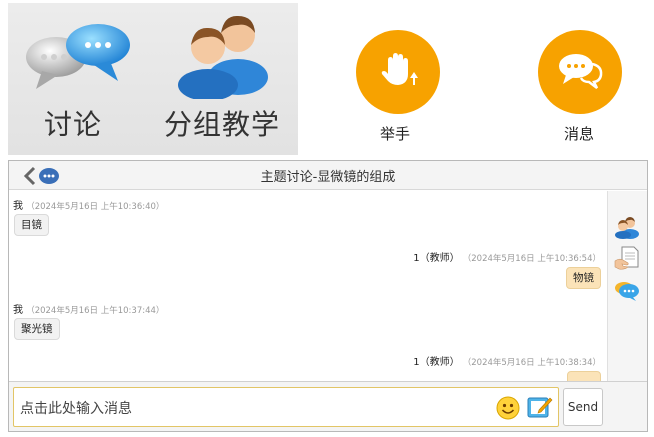  What do you see at coordinates (583, 407) in the screenshot?
I see `send-button: Send` at bounding box center [583, 407].